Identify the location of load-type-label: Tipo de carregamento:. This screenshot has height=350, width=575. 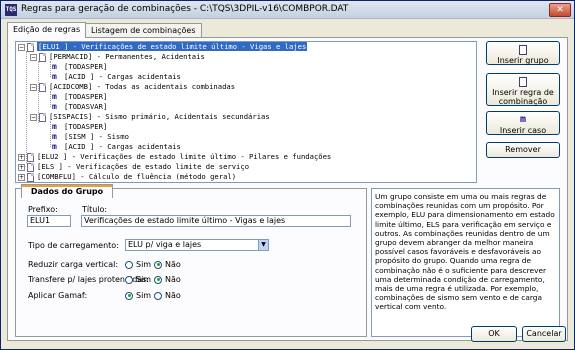
(73, 245).